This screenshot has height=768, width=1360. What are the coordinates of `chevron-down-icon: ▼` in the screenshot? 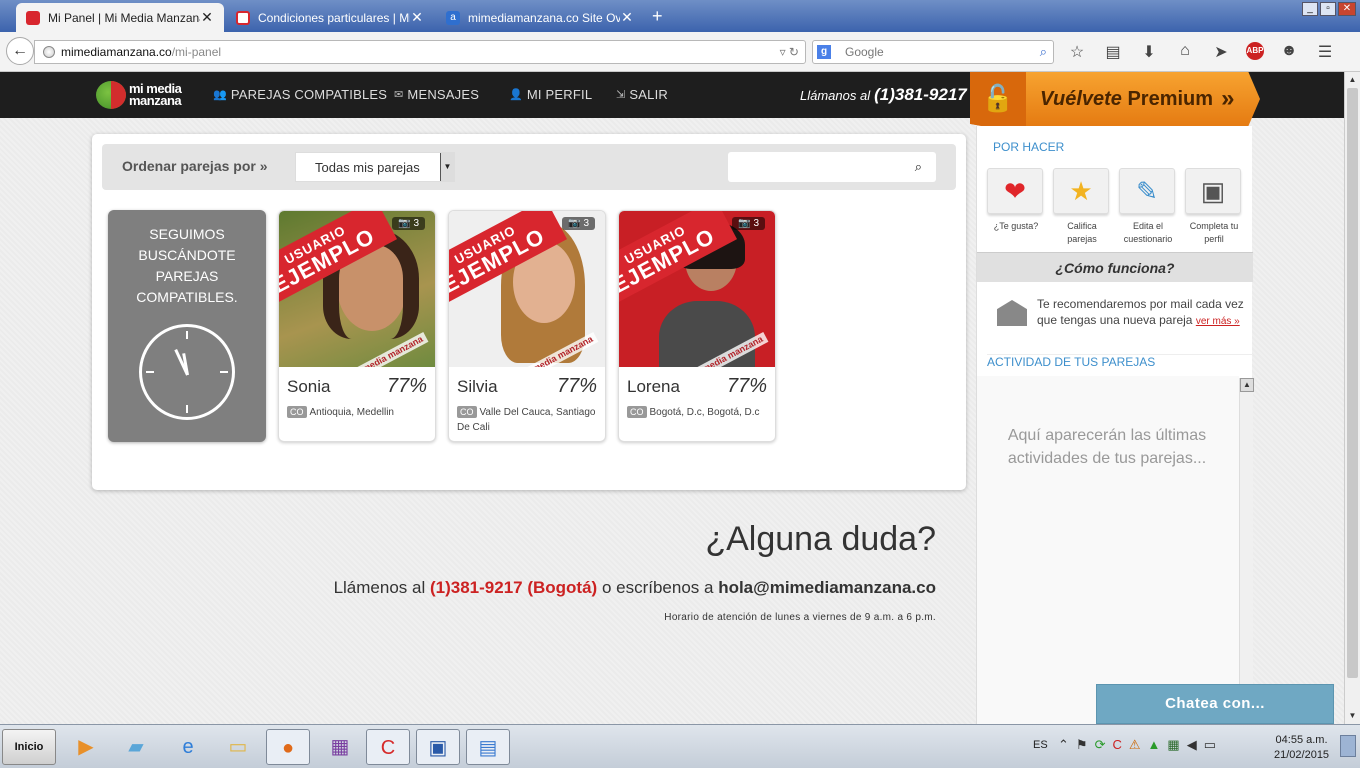 It's located at (447, 167).